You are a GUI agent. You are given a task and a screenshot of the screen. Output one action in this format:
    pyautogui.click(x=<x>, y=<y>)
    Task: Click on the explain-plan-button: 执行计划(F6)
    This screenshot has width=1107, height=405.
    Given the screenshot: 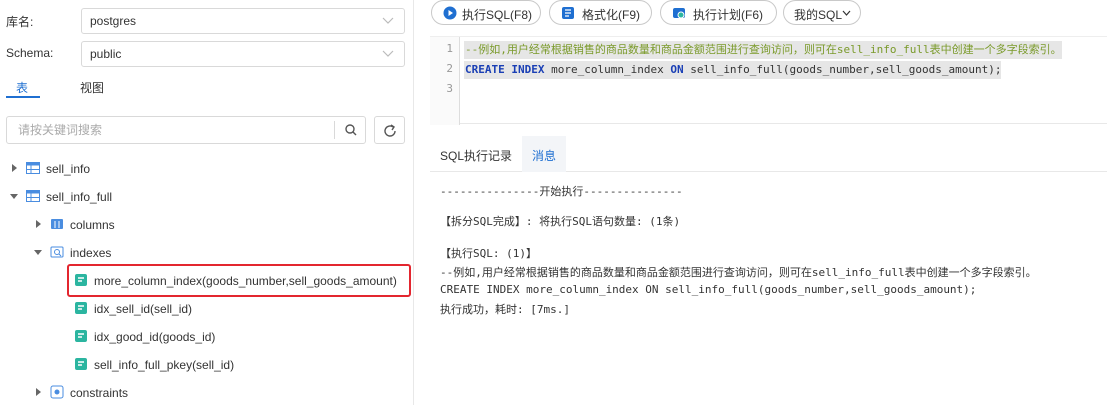 What is the action you would take?
    pyautogui.click(x=718, y=12)
    